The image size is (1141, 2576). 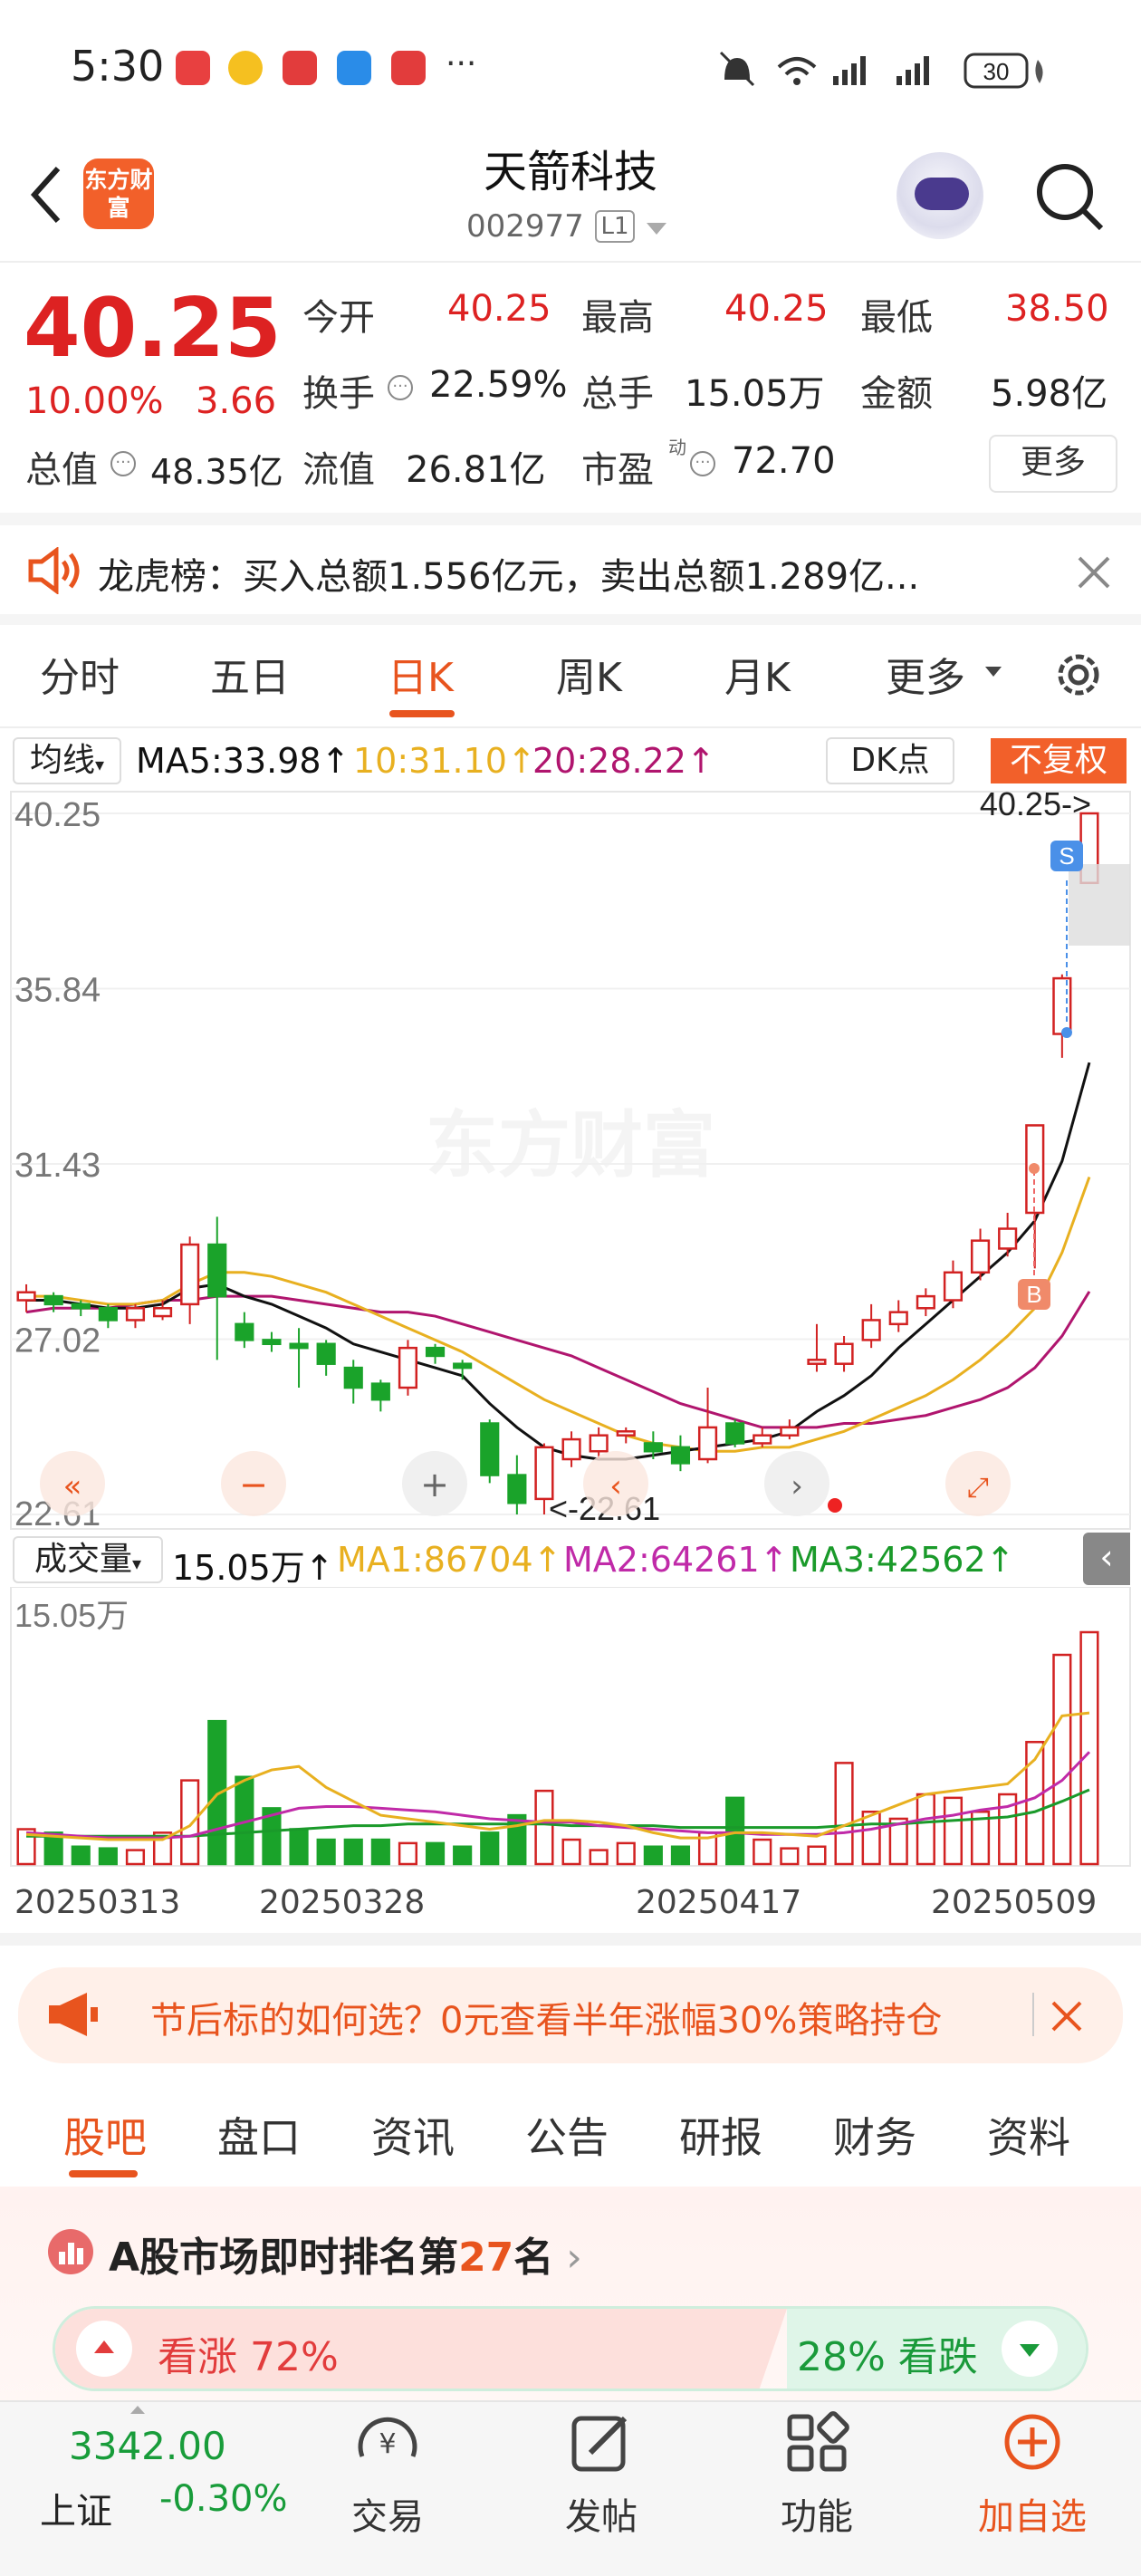 I want to click on ma-selector-label: 均线, so click(x=62, y=760).